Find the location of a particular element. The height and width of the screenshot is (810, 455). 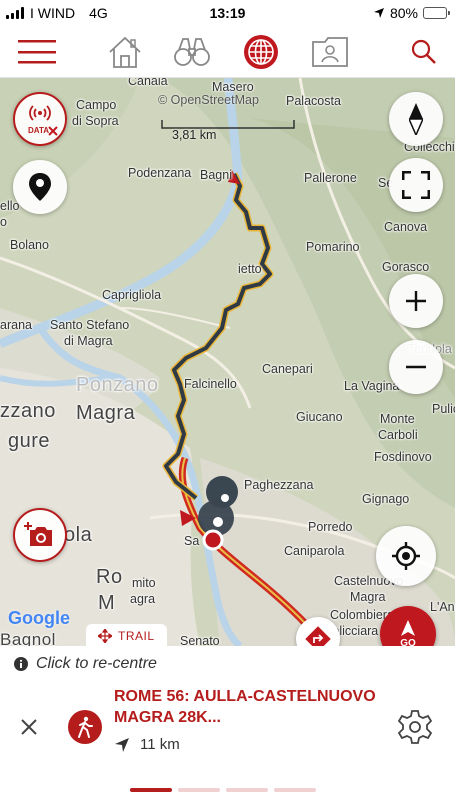

binoculars-icon is located at coordinates (192, 52).